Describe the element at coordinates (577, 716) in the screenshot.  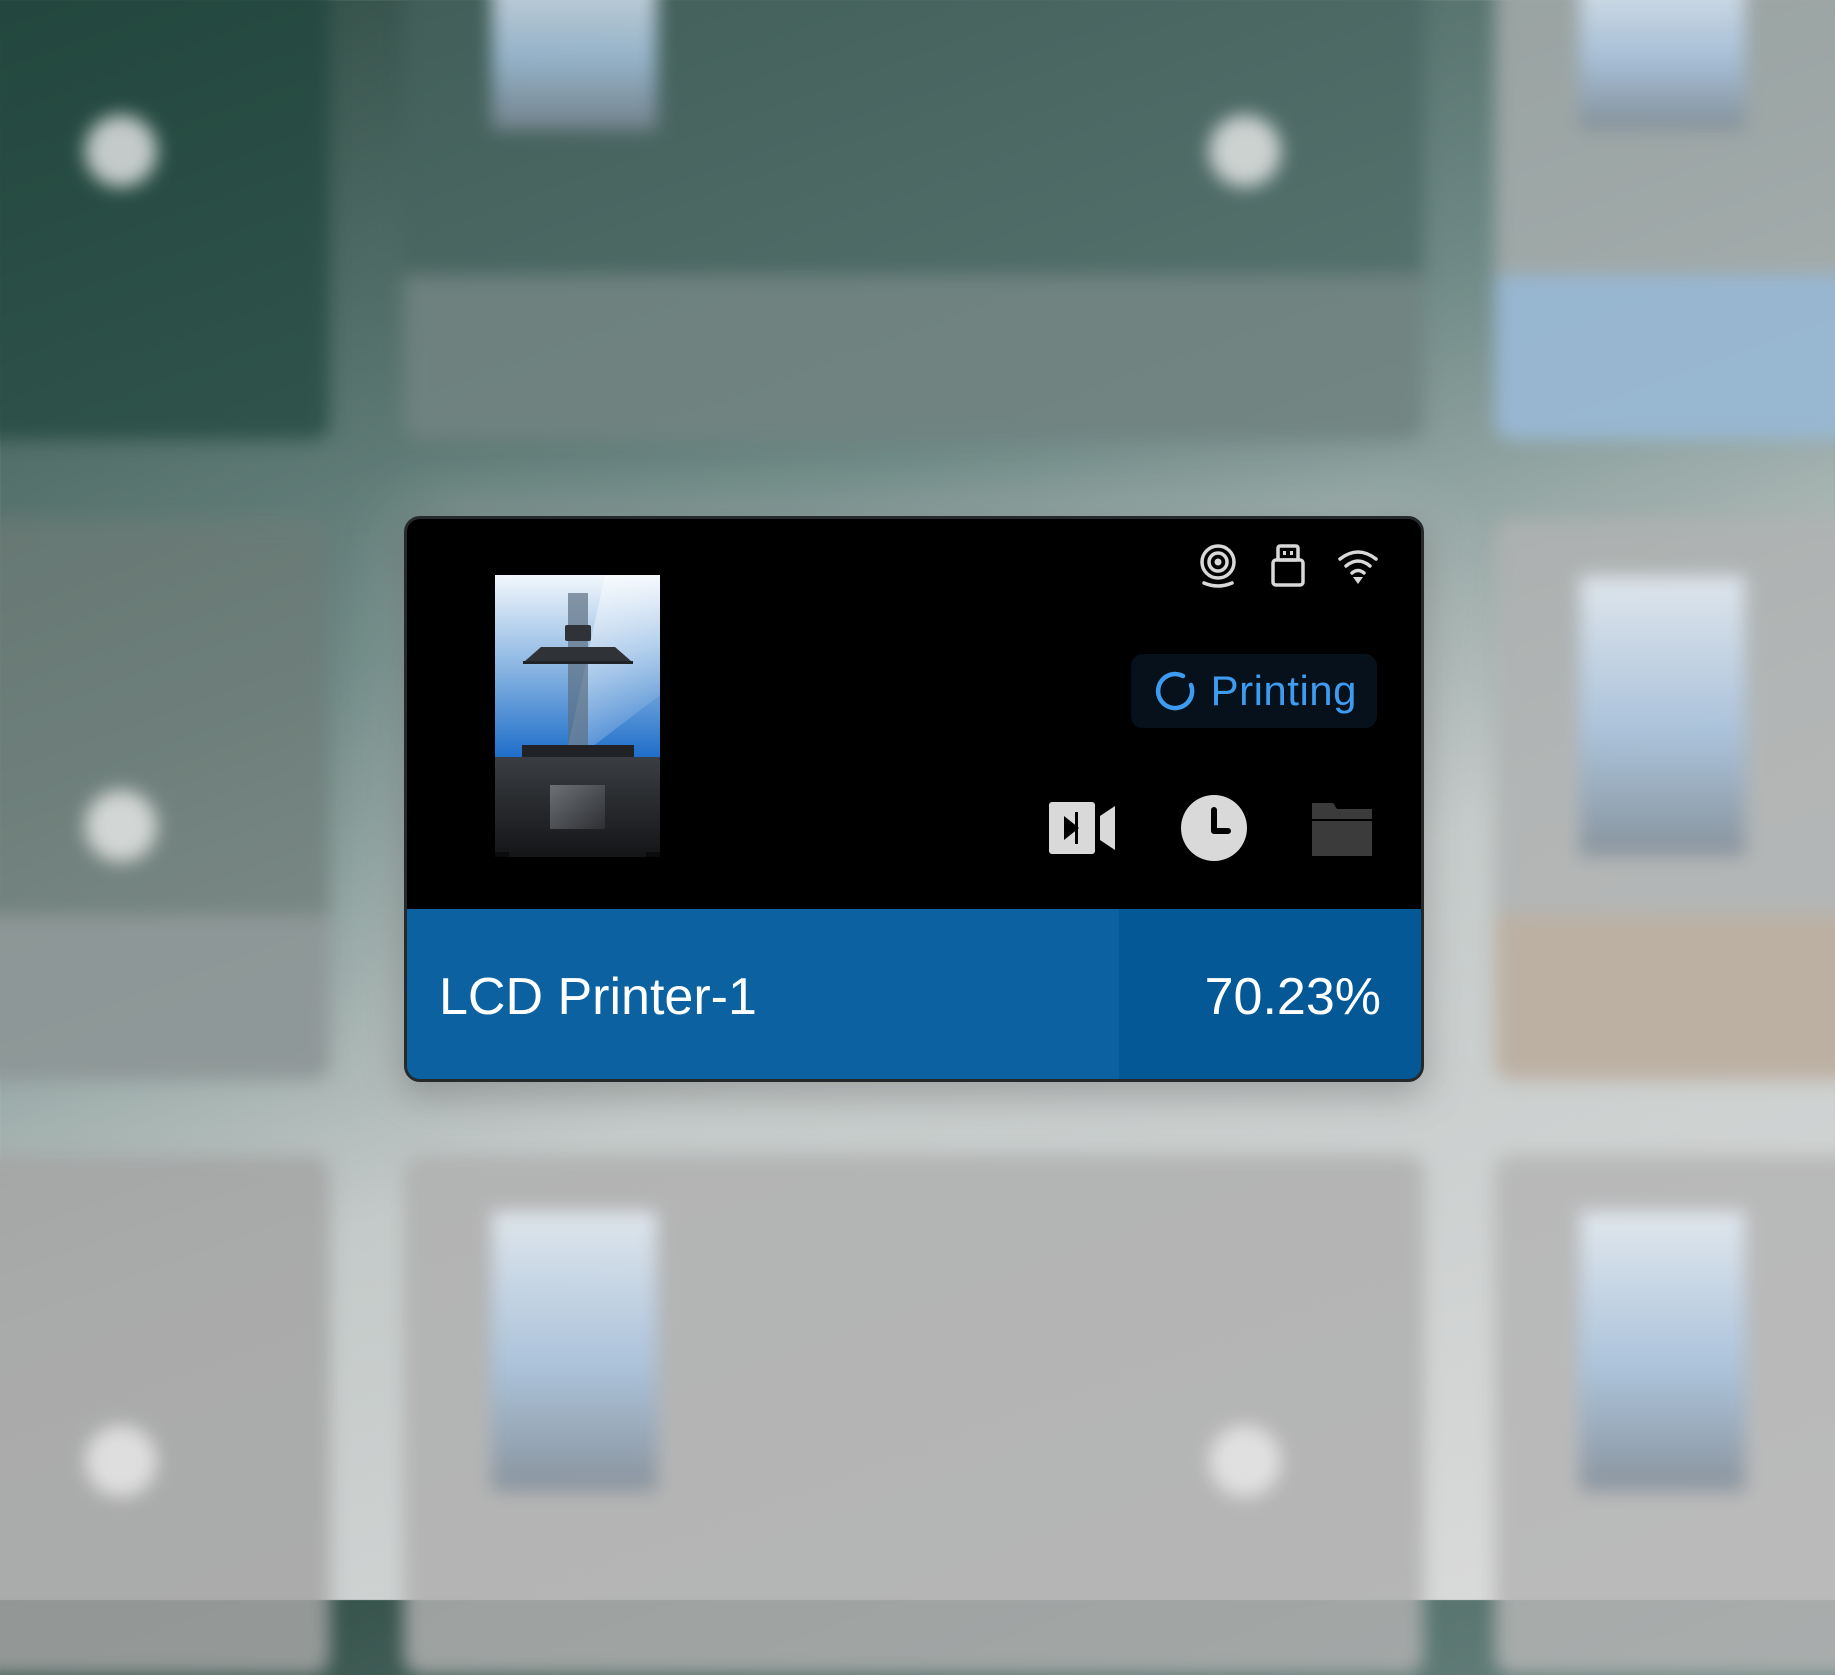
I see `printer-thumbnail` at that location.